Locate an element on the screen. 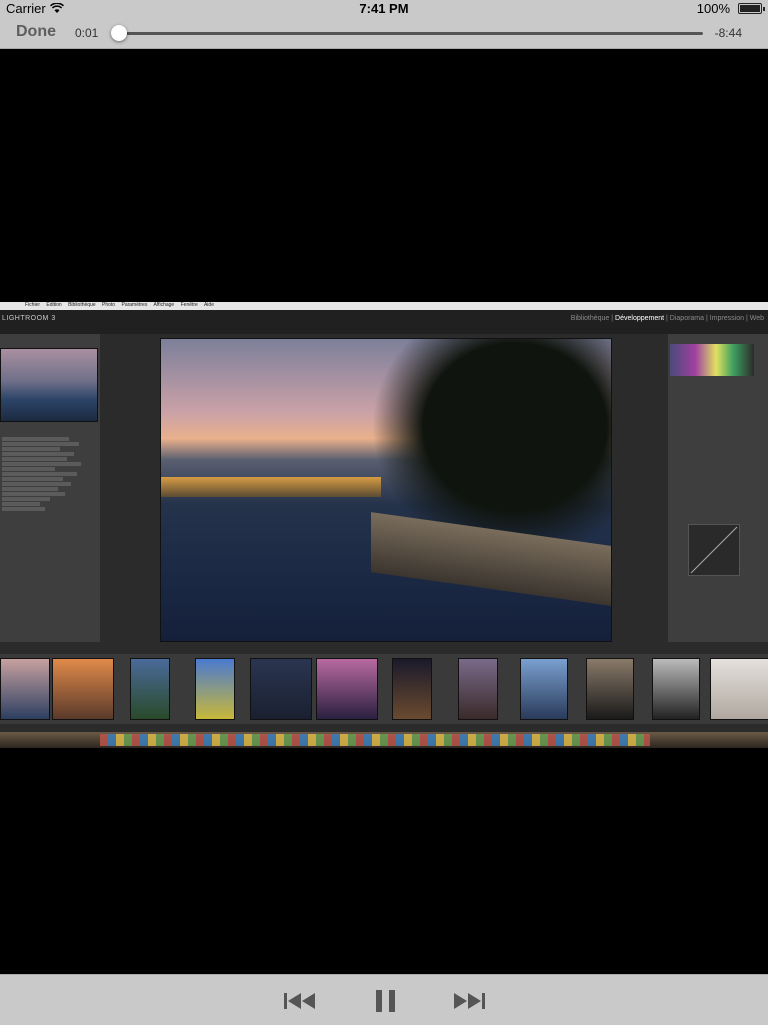  battery-percentage: 100% is located at coordinates (713, 8).